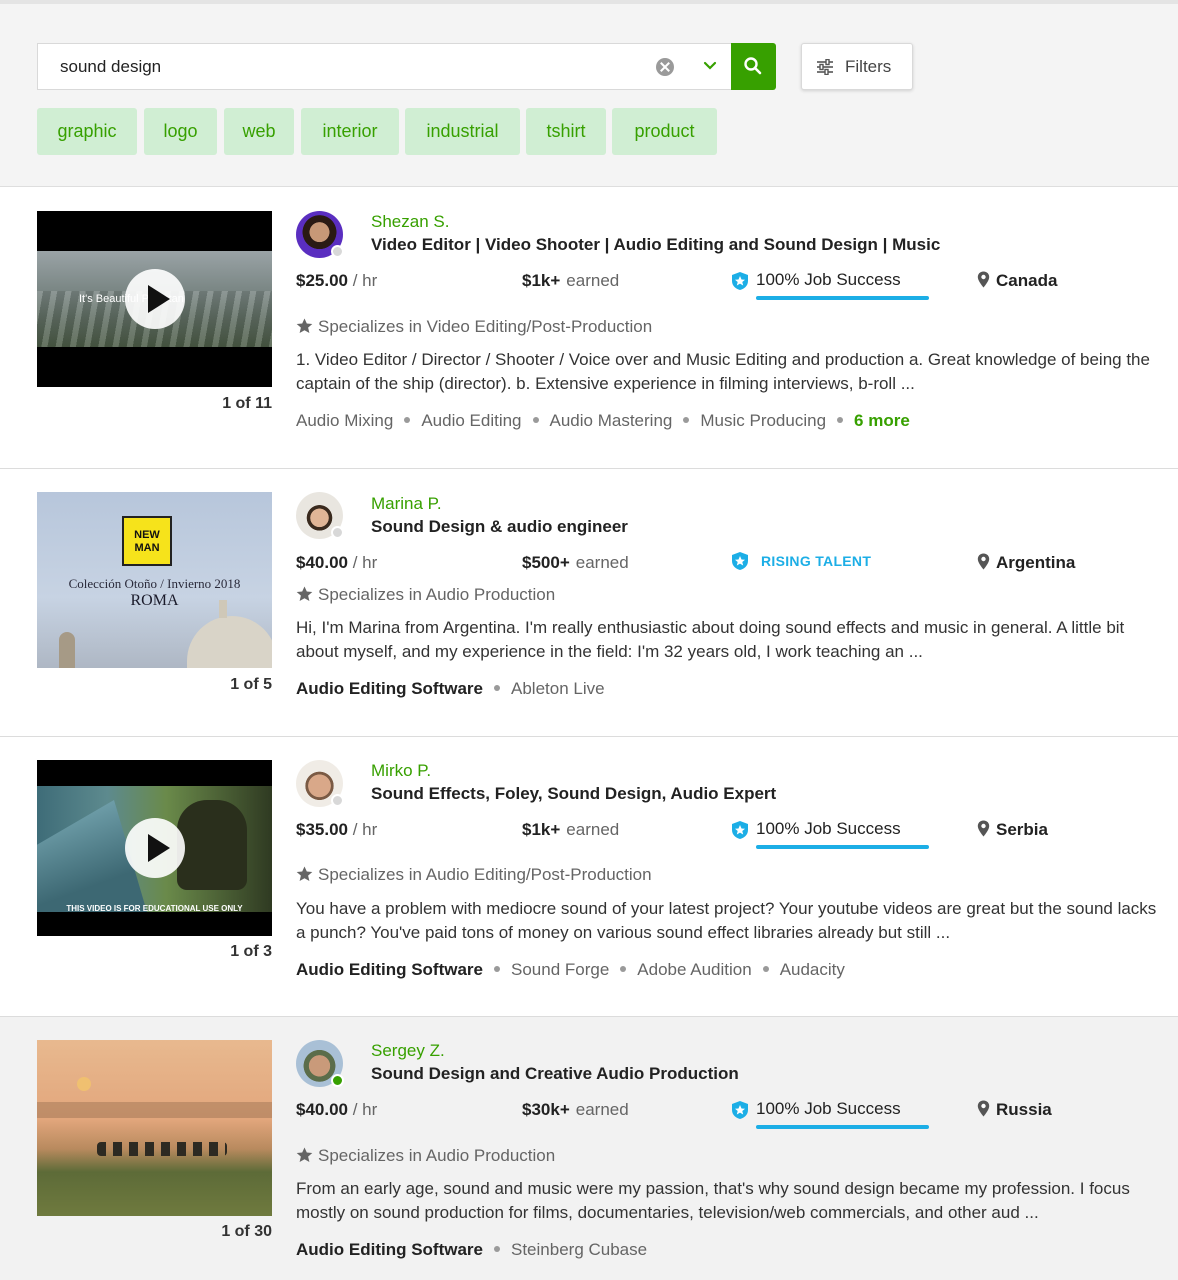 The image size is (1178, 1280). Describe the element at coordinates (558, 689) in the screenshot. I see `skill-tag: Ableton Live` at that location.